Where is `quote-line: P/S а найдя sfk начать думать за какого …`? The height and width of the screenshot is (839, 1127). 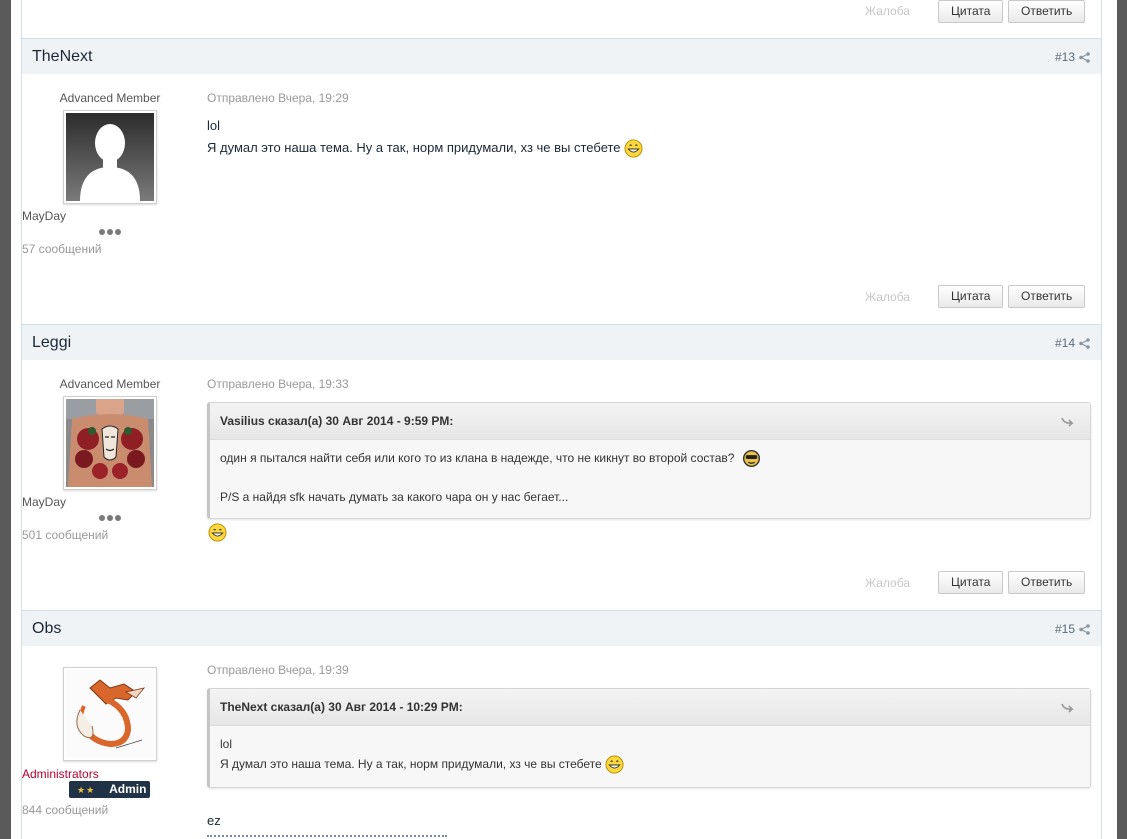 quote-line: P/S а найдя sfk начать думать за какого … is located at coordinates (394, 497).